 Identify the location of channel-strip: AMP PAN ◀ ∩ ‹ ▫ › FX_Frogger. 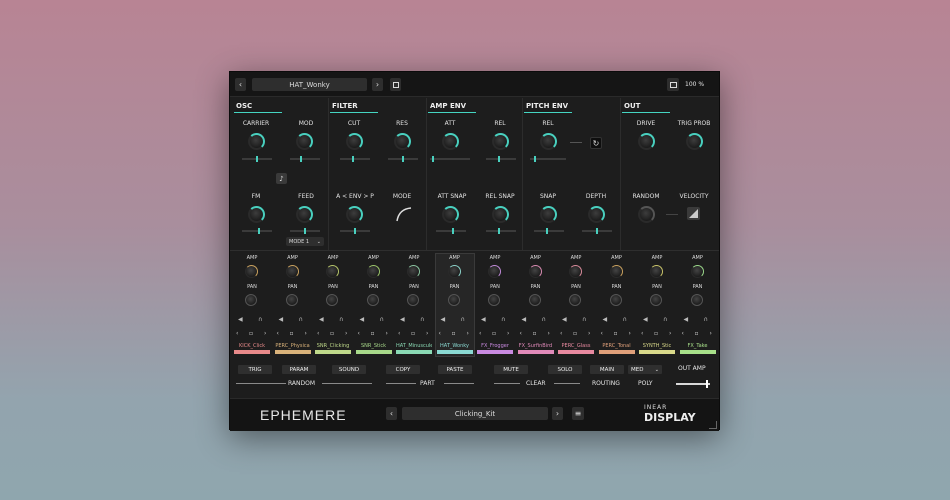
(495, 305).